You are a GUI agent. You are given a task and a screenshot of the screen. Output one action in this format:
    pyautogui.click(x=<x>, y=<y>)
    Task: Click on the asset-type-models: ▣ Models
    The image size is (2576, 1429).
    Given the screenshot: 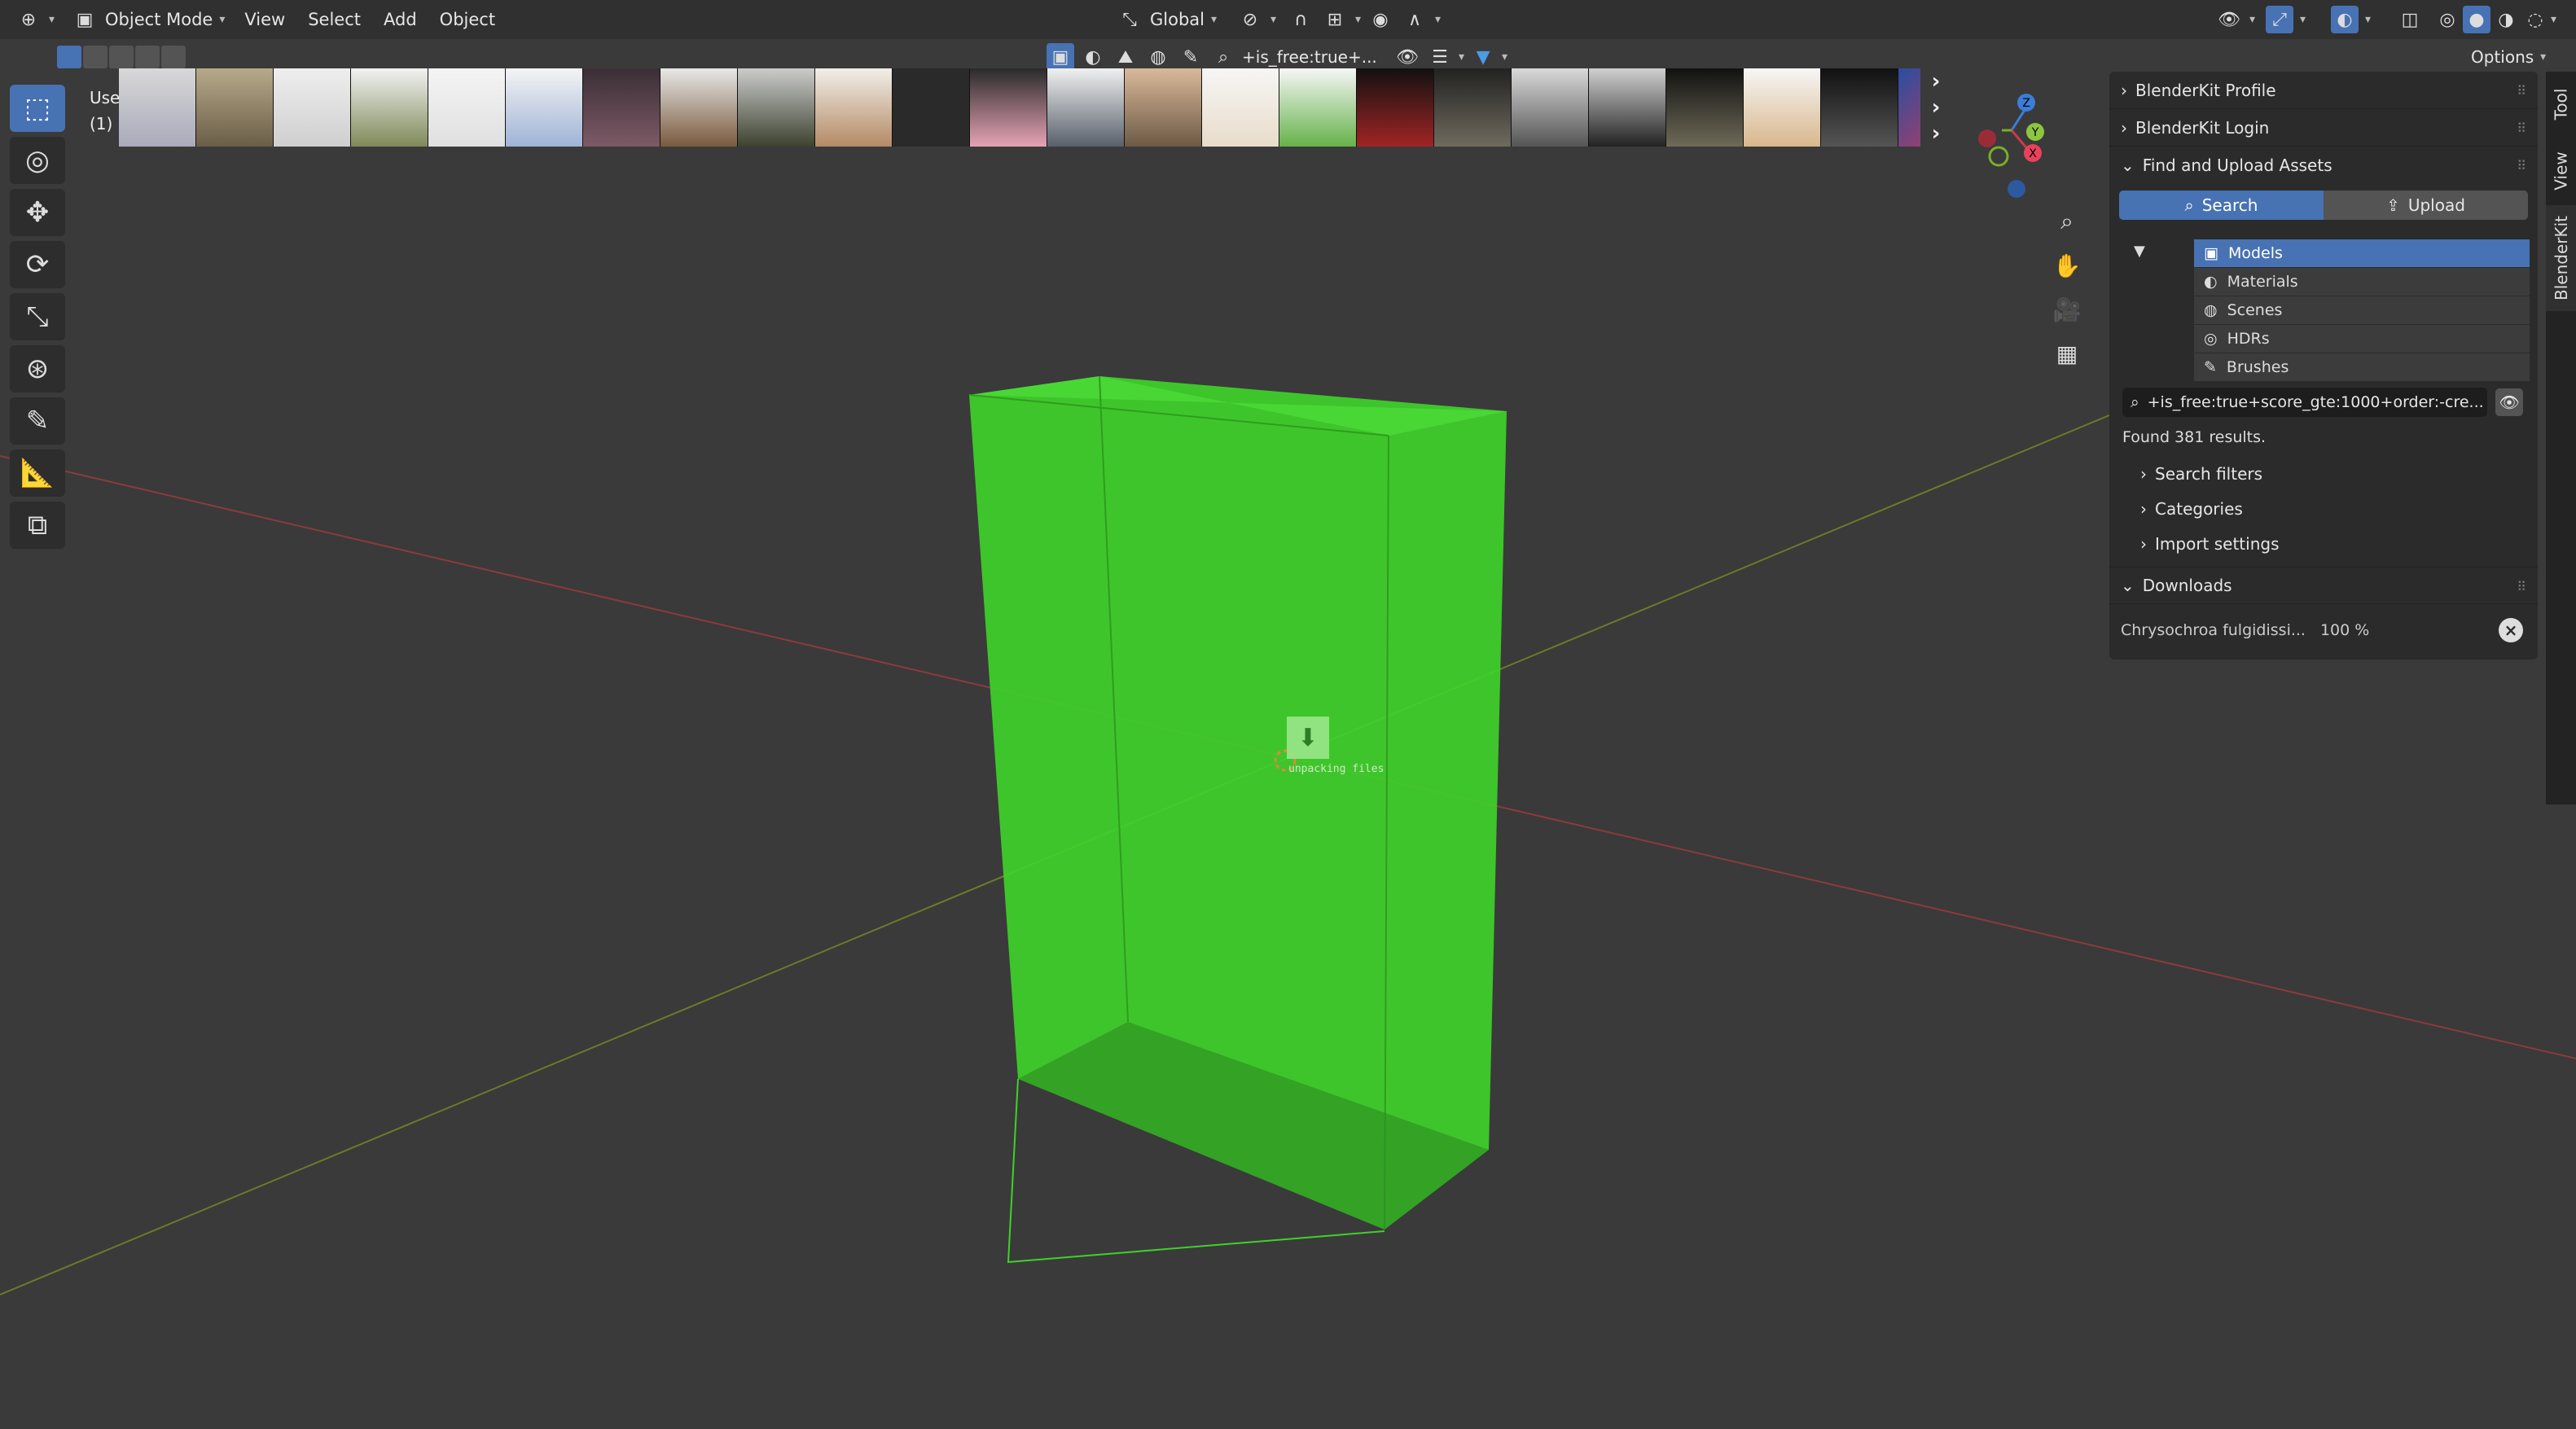 What is the action you would take?
    pyautogui.click(x=2362, y=253)
    